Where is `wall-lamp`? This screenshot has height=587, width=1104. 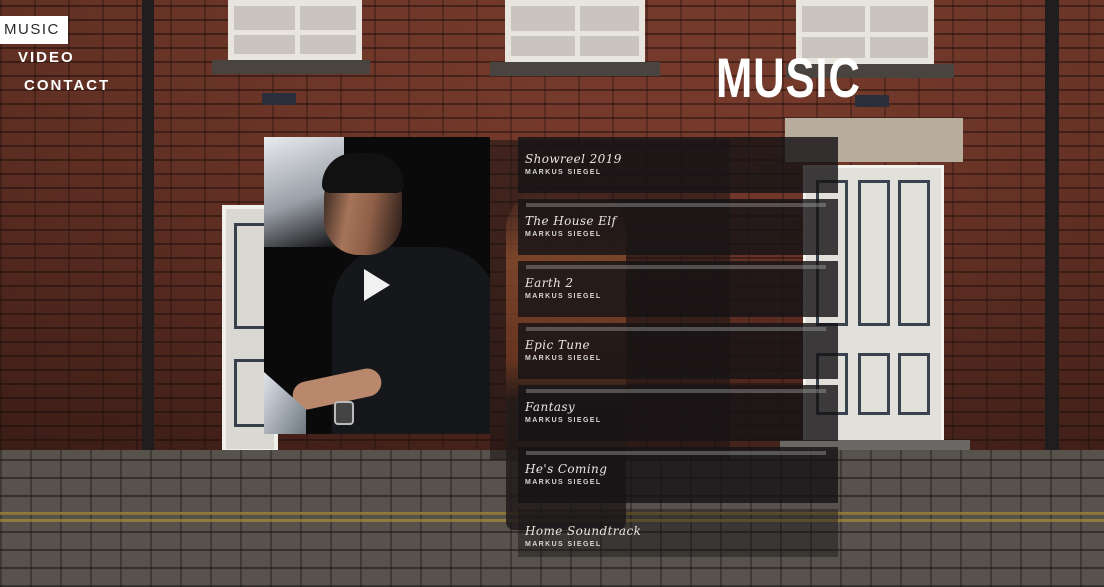 wall-lamp is located at coordinates (279, 99).